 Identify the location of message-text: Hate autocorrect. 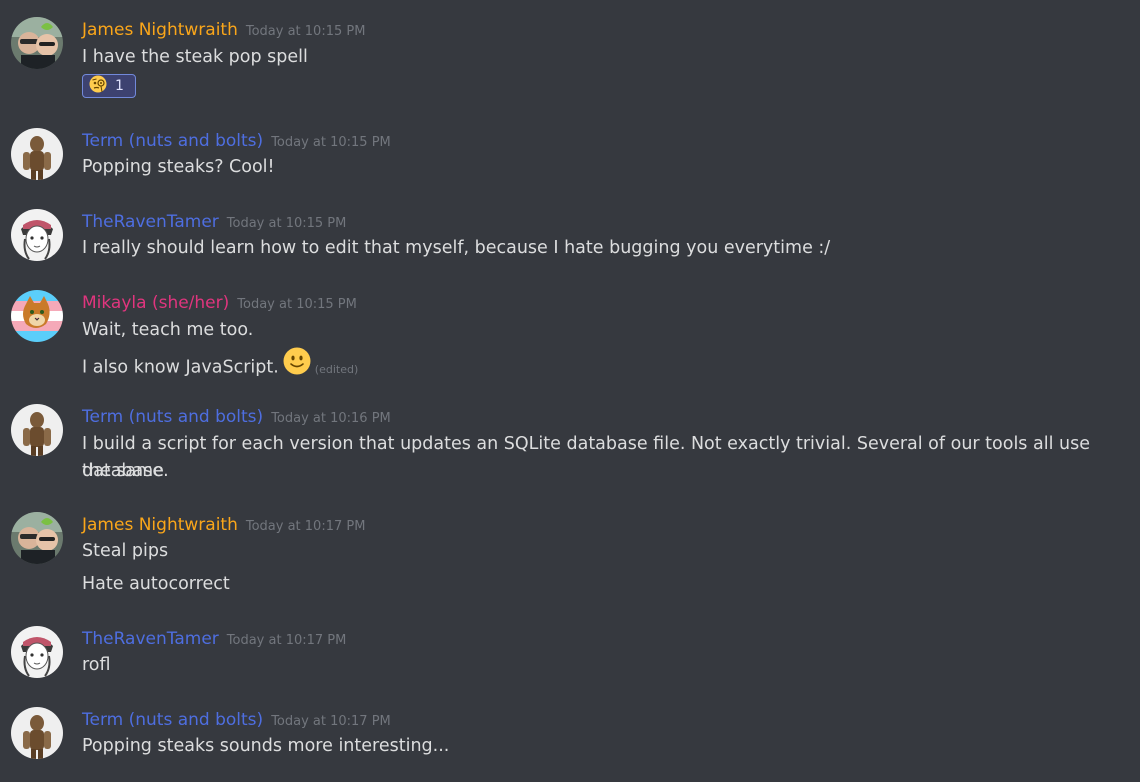
(156, 584).